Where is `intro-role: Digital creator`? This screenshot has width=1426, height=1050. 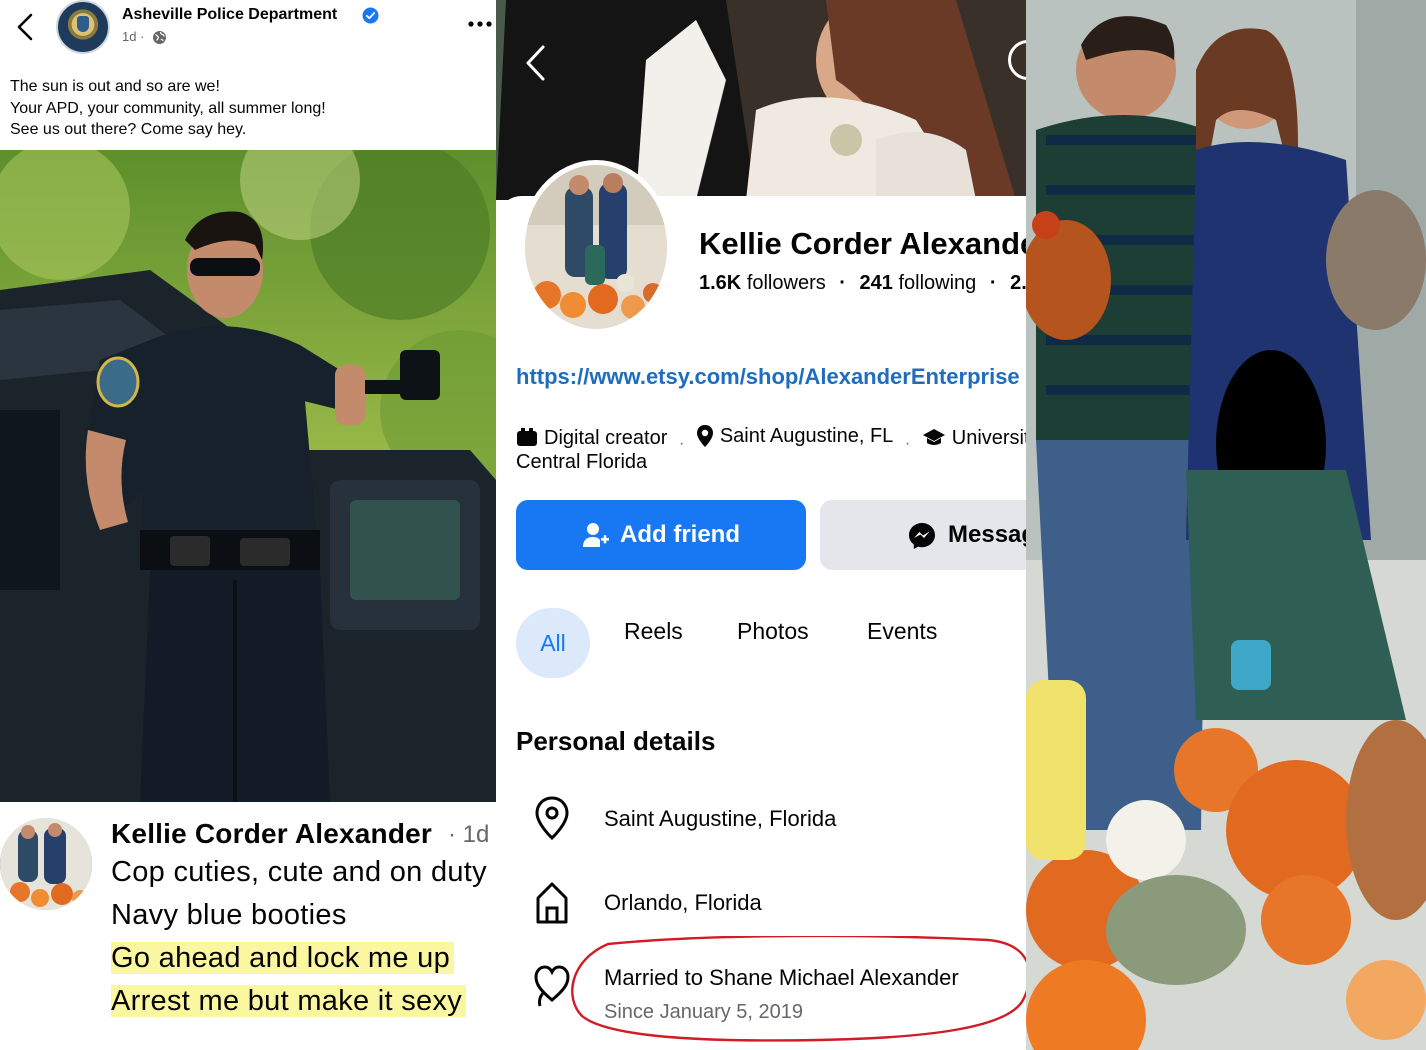
intro-role: Digital creator is located at coordinates (591, 438).